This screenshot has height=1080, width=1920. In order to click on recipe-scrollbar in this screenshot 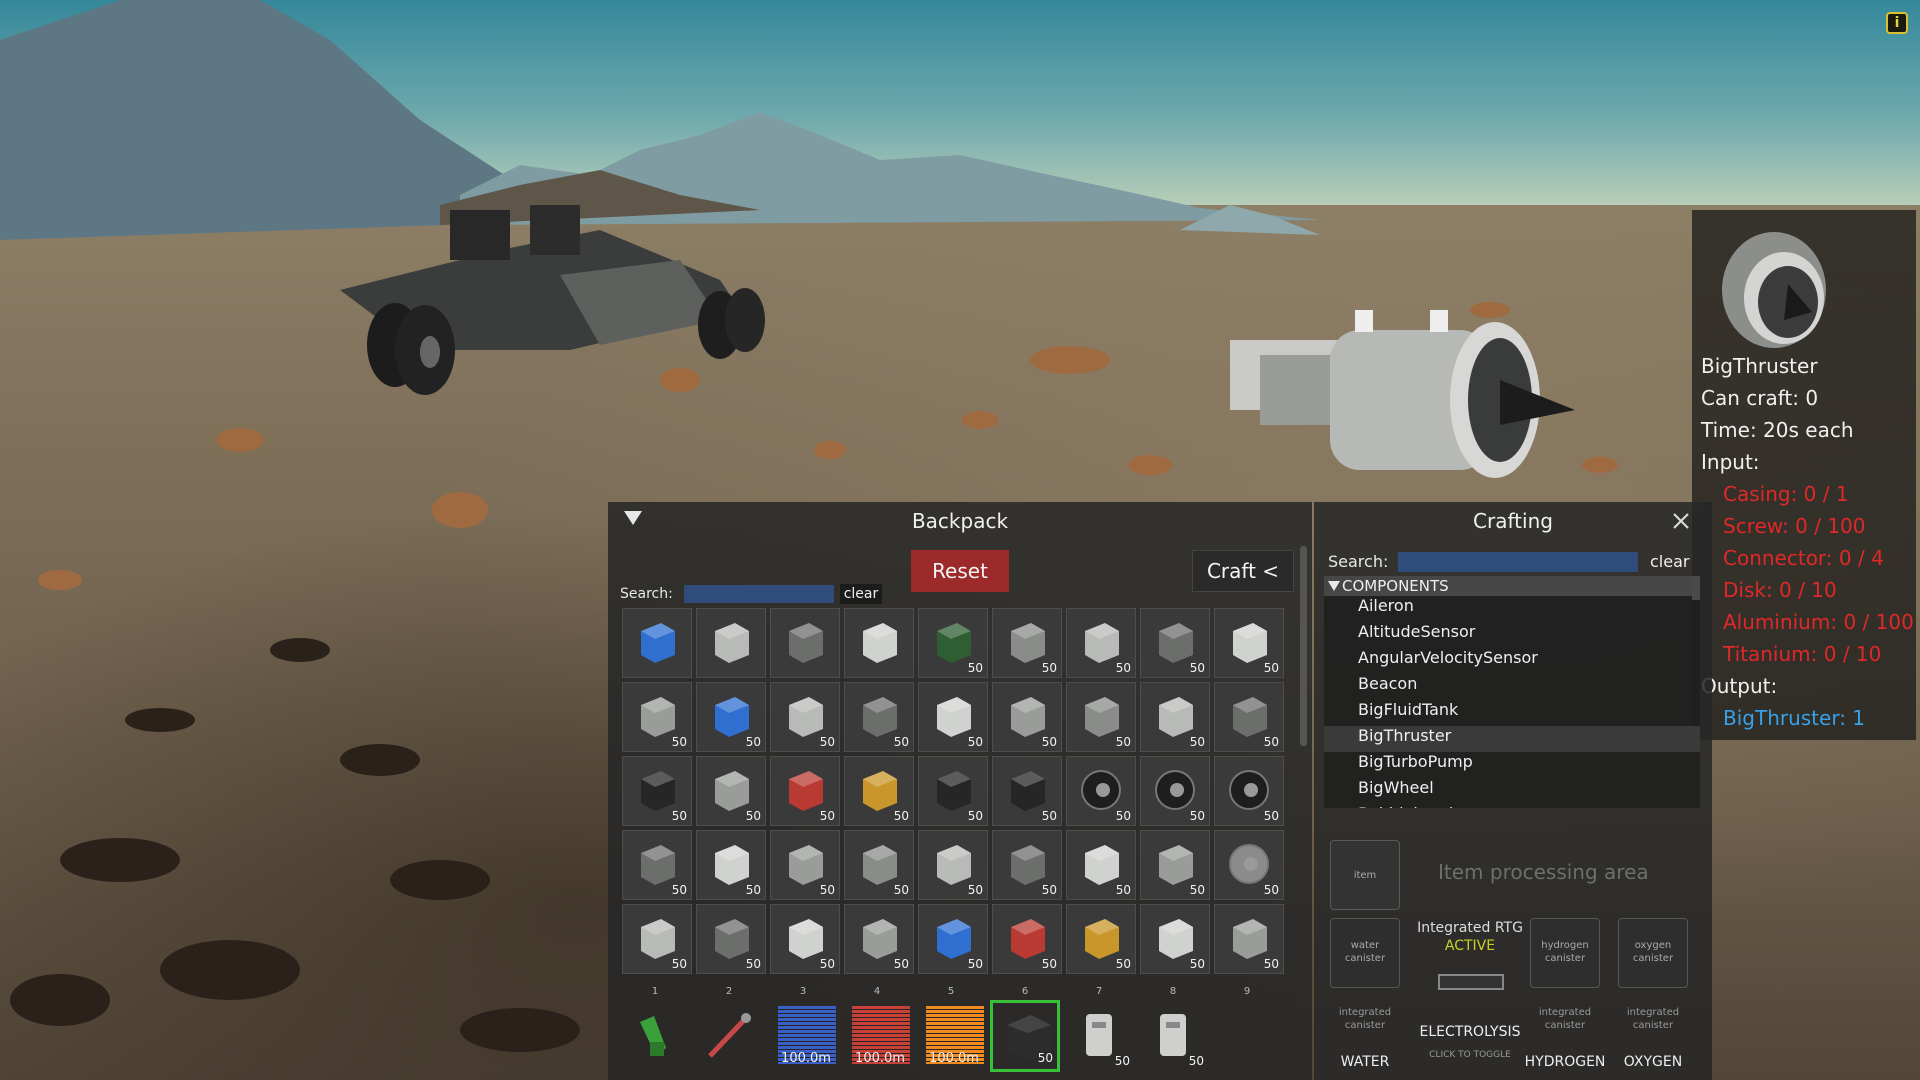, I will do `click(1696, 589)`.